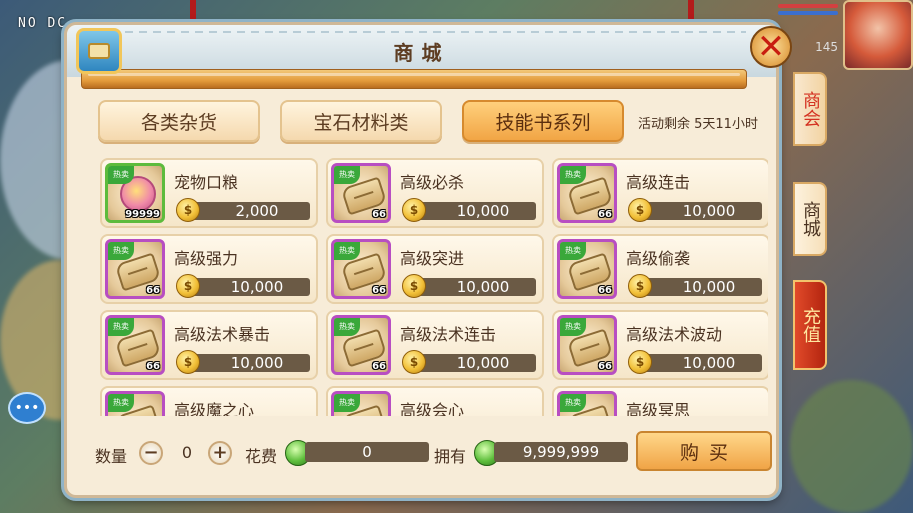 The height and width of the screenshot is (513, 913). What do you see at coordinates (810, 109) in the screenshot?
I see `side-tab-guild-shop: 商会` at bounding box center [810, 109].